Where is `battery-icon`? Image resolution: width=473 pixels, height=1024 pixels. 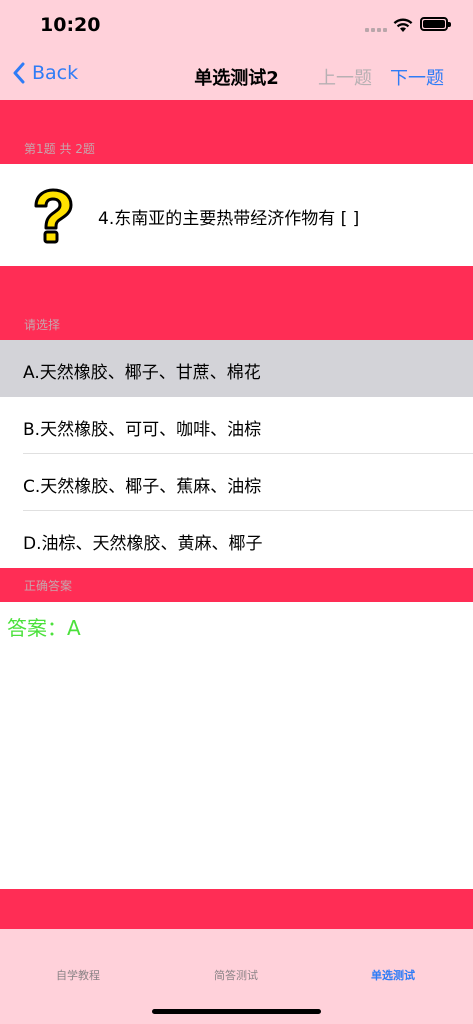
battery-icon is located at coordinates (435, 24).